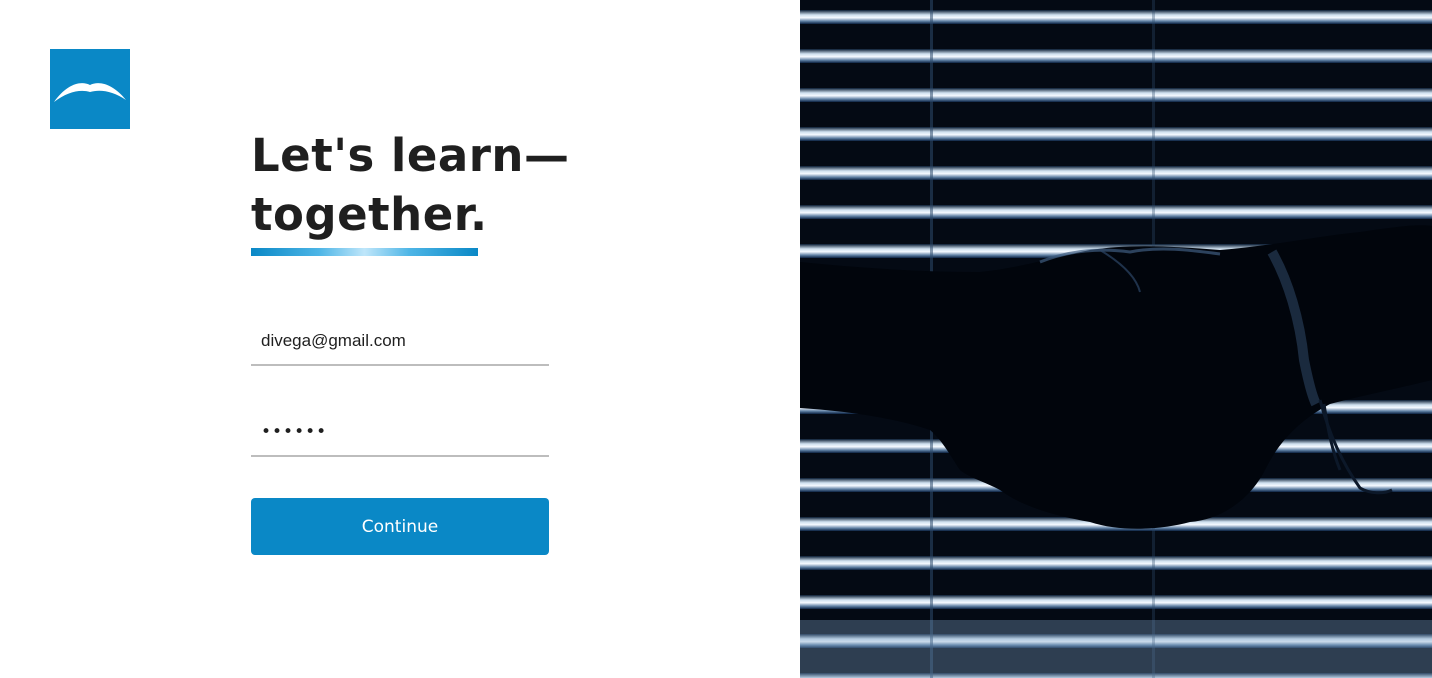  I want to click on headline-underline, so click(364, 252).